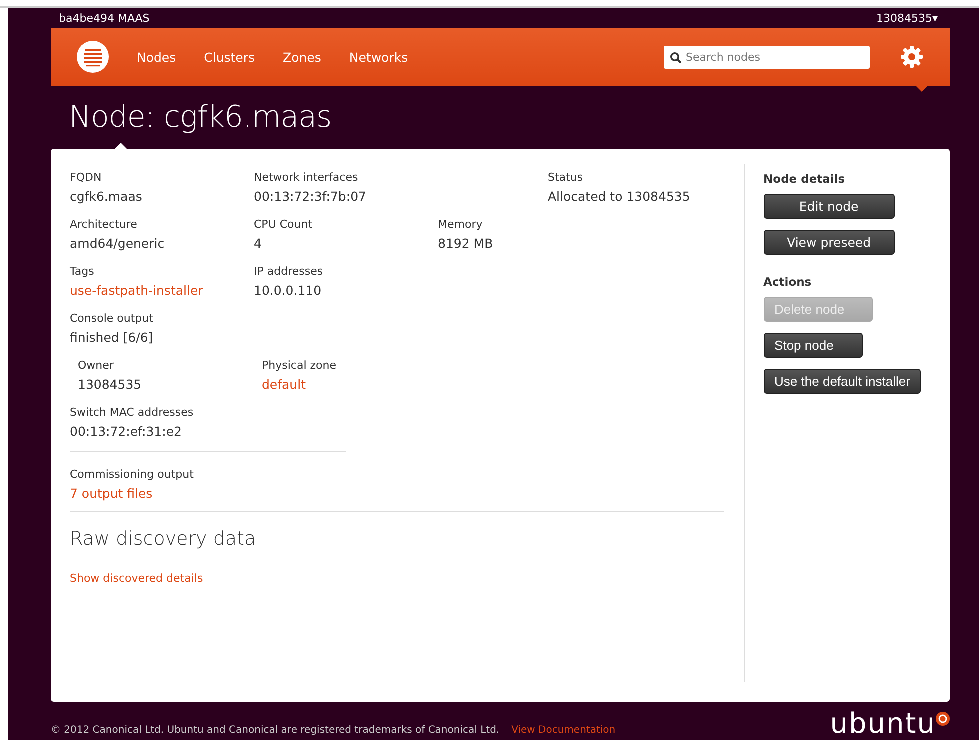 The image size is (979, 740). Describe the element at coordinates (107, 196) in the screenshot. I see `field-value: cgfk6.maas` at that location.